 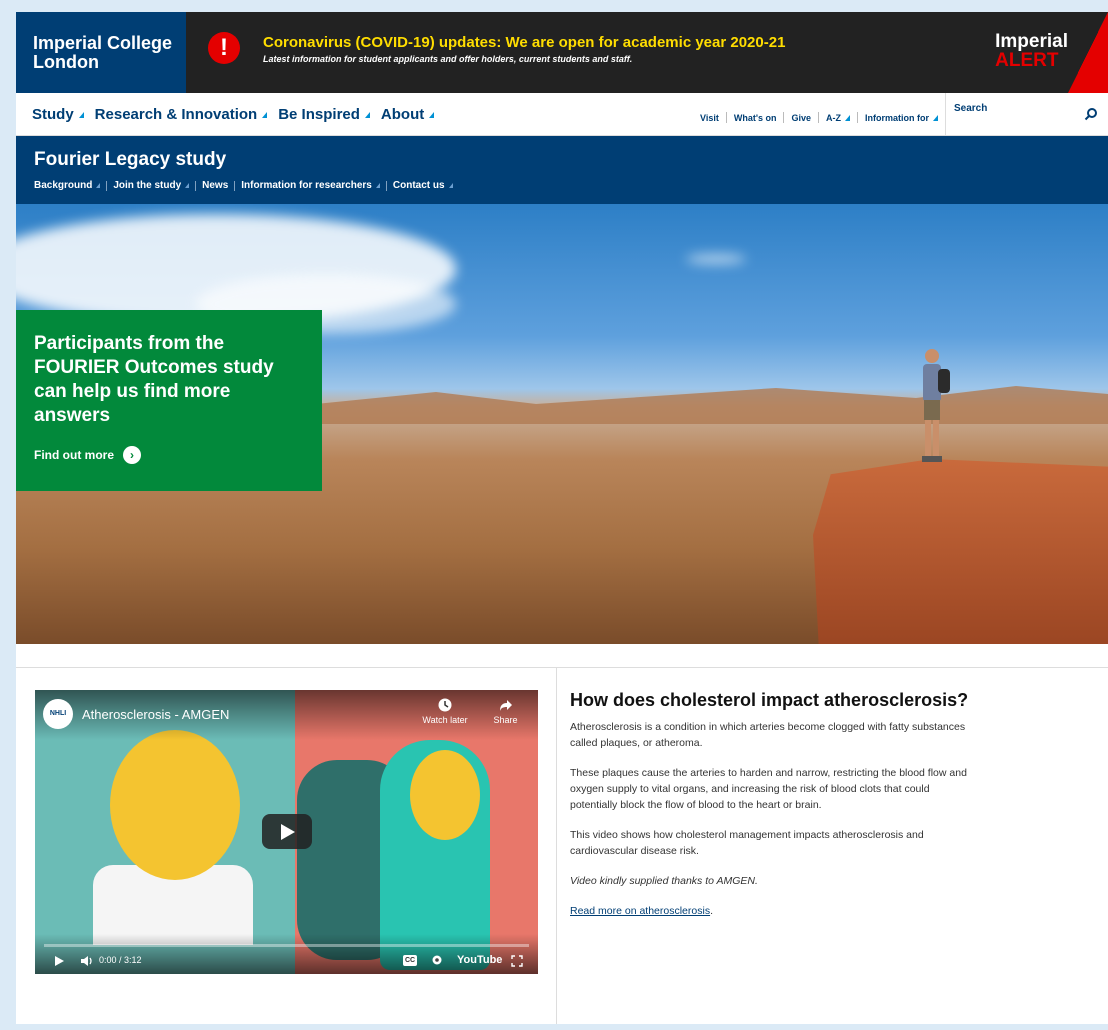 What do you see at coordinates (1088, 52) in the screenshot?
I see `alert-corner-decoration` at bounding box center [1088, 52].